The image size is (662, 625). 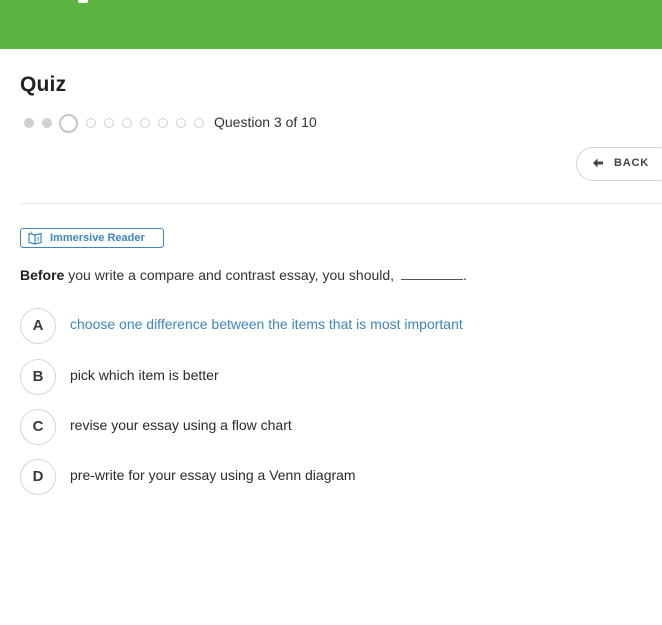 What do you see at coordinates (331, 24) in the screenshot?
I see `top-banner` at bounding box center [331, 24].